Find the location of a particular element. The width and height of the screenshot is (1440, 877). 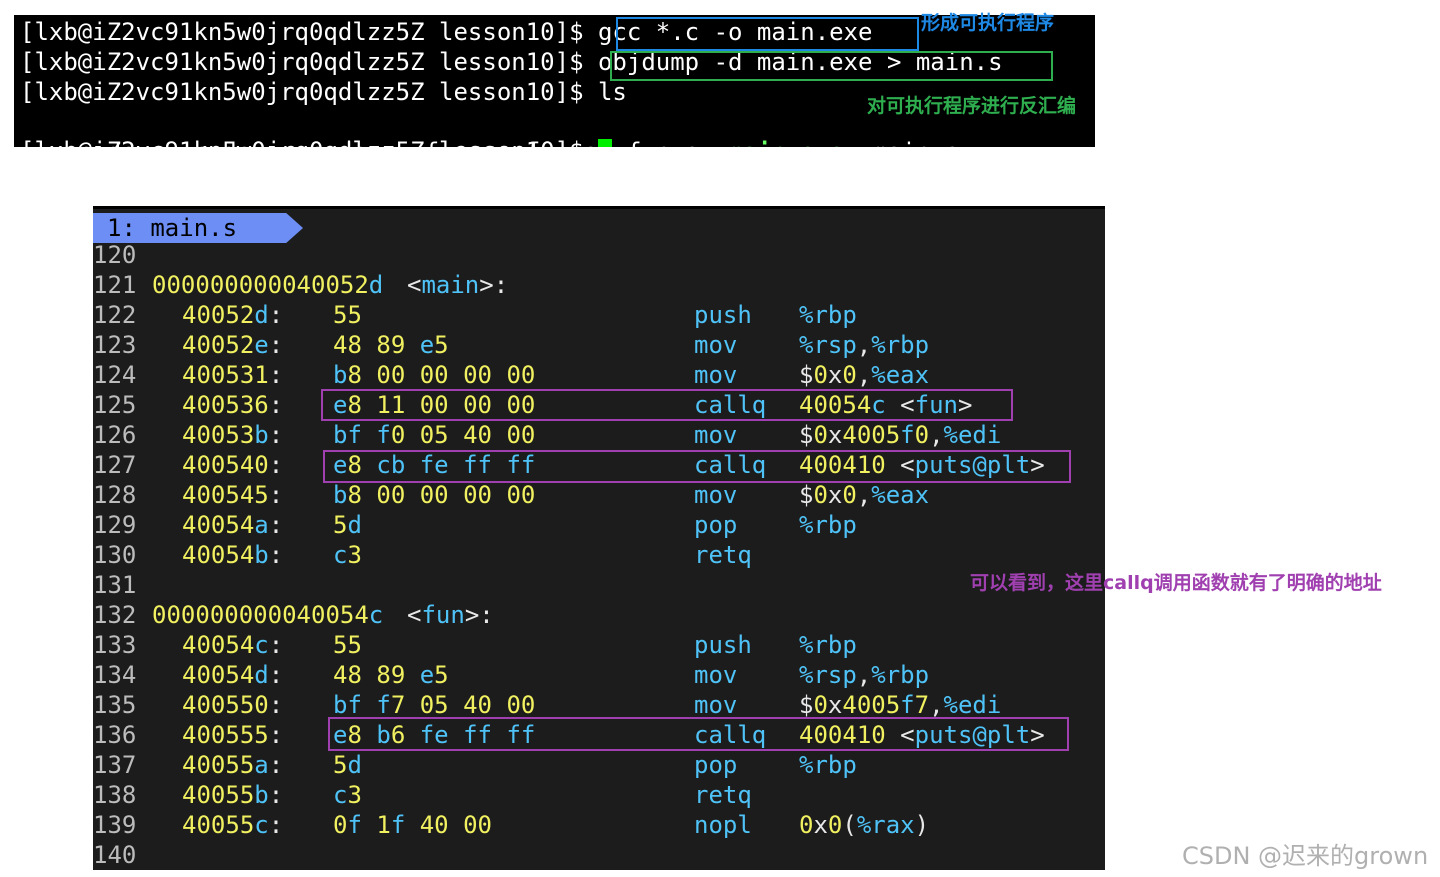

line-number: 121 is located at coordinates (115, 285).